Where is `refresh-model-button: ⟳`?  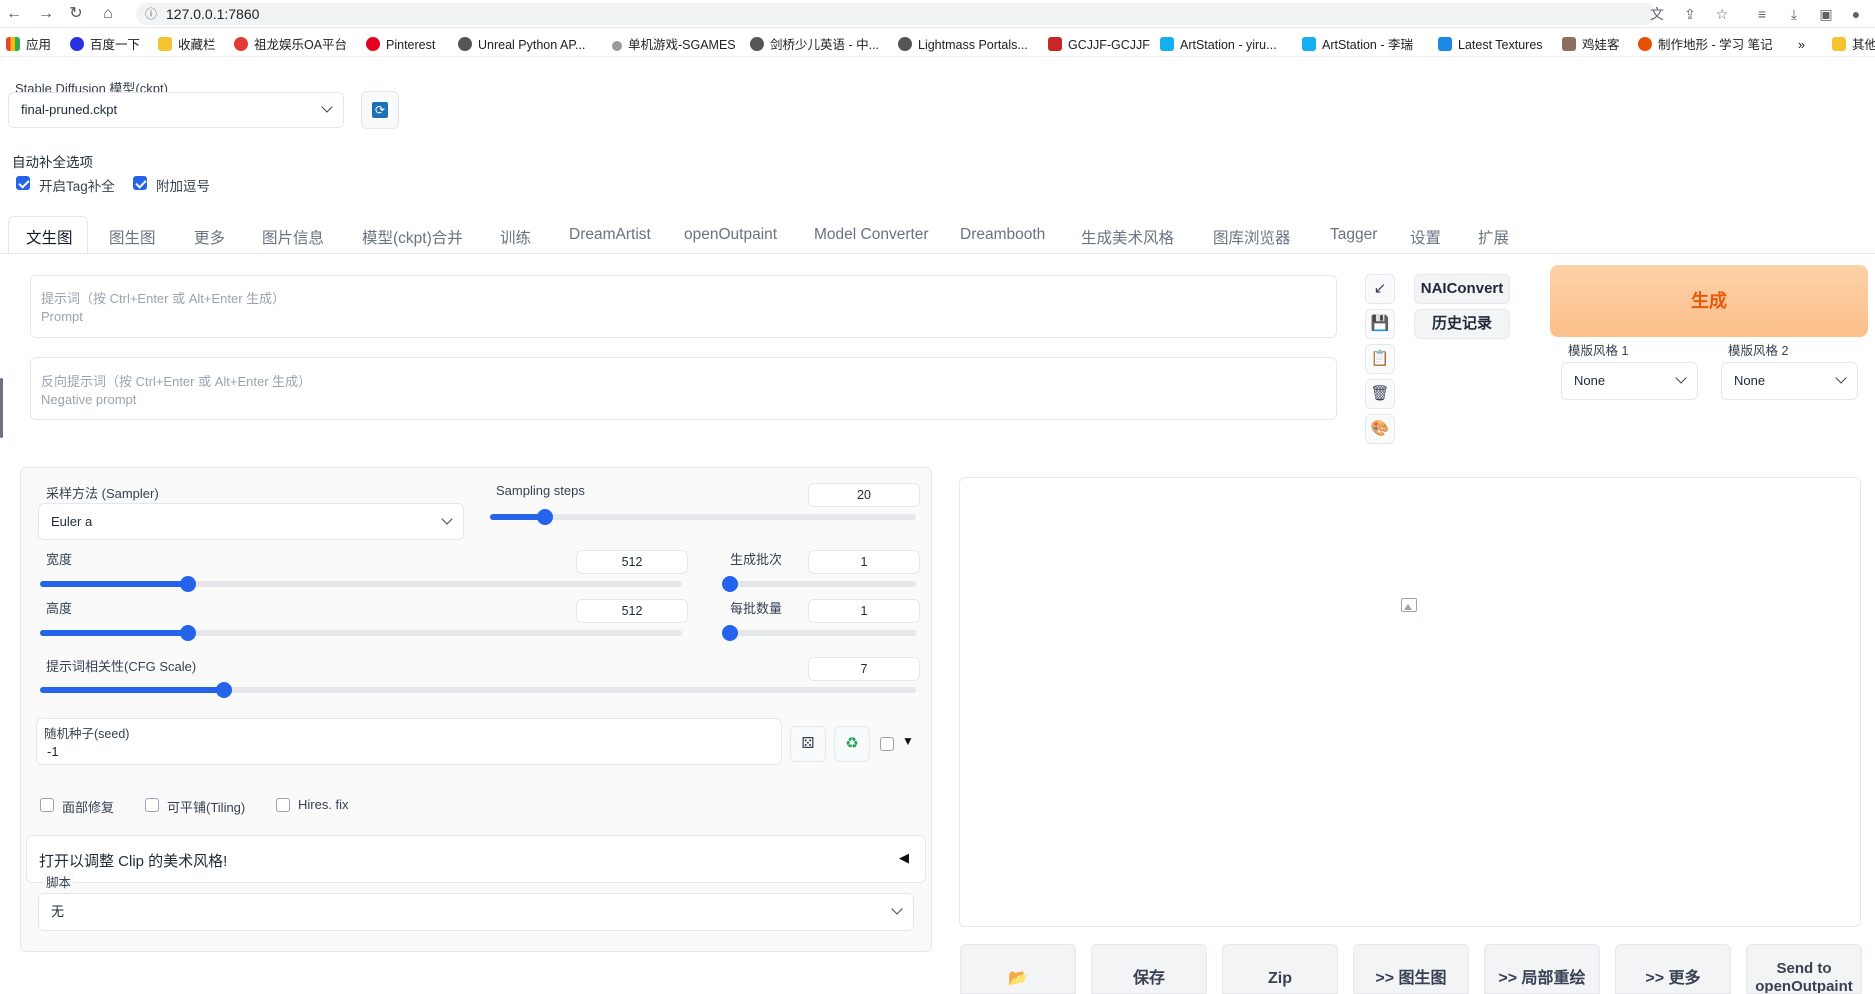 refresh-model-button: ⟳ is located at coordinates (380, 110).